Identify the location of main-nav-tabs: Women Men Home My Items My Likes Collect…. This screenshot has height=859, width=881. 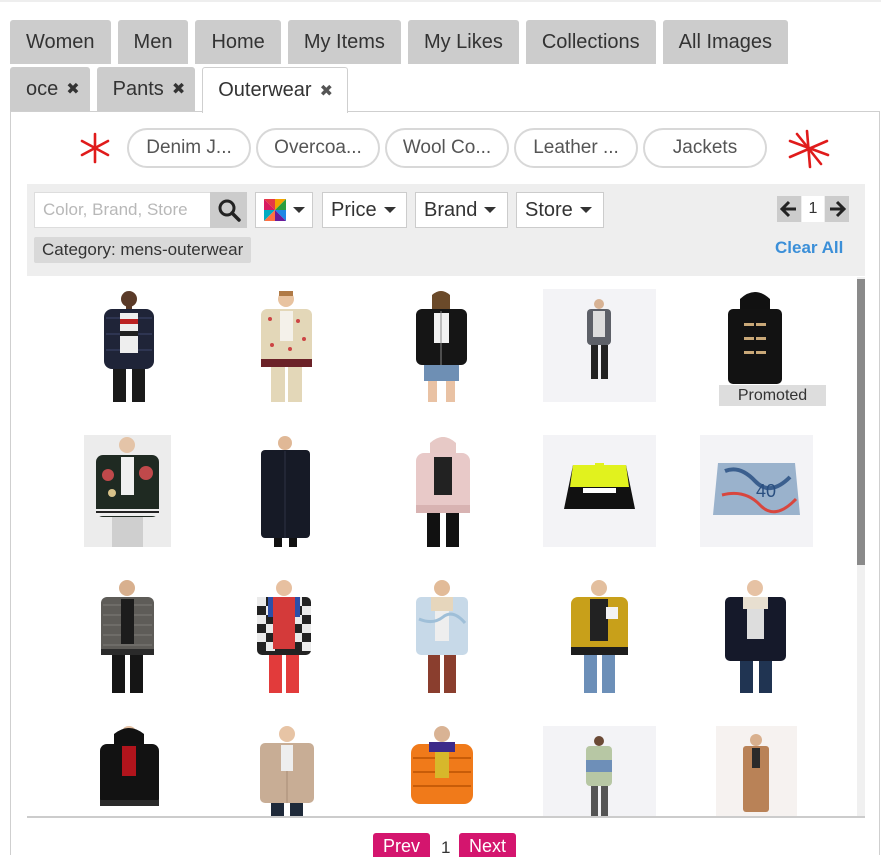
(399, 42).